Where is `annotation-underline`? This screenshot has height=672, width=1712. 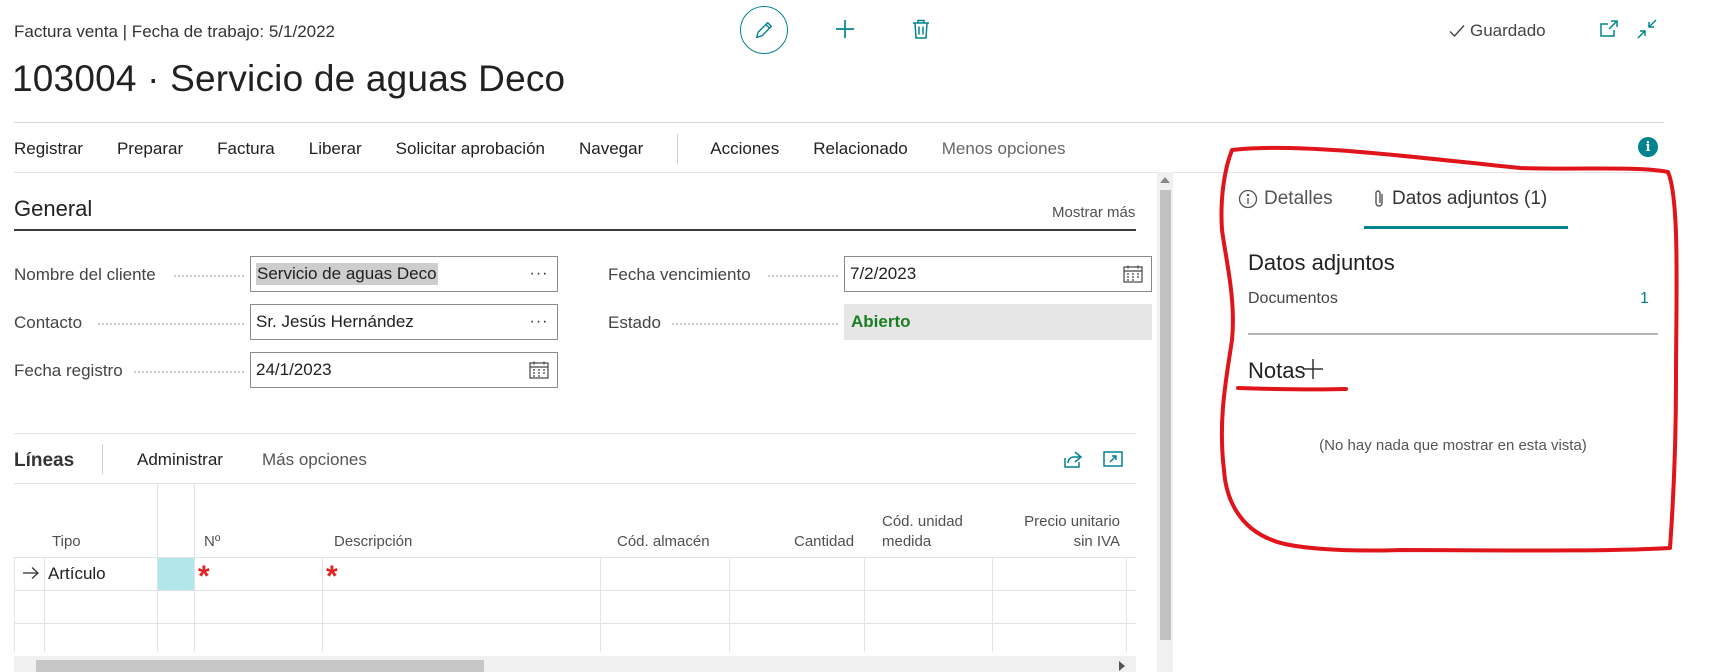
annotation-underline is located at coordinates (1292, 389).